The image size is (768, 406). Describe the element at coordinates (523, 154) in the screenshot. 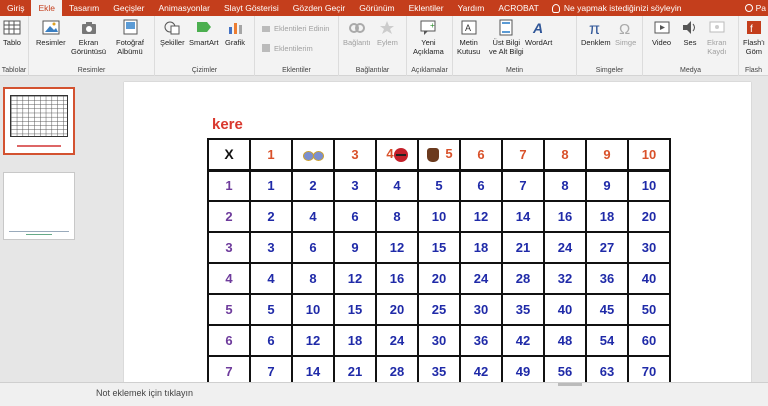

I see `column-header-cell: 7` at that location.